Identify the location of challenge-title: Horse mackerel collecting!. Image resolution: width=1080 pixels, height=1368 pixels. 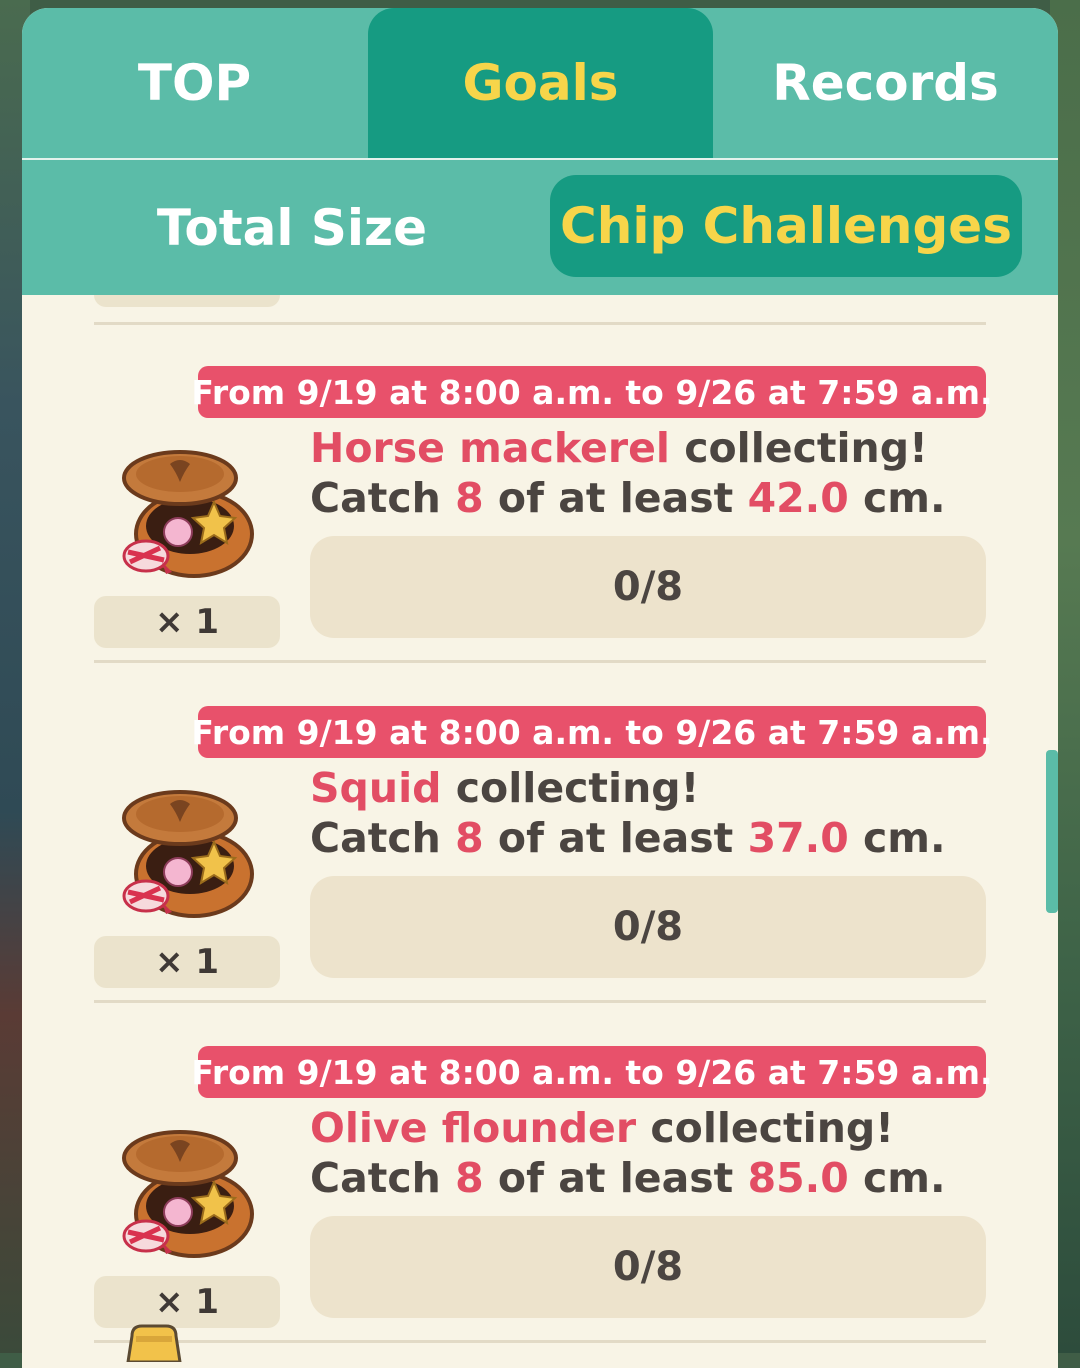
(619, 448).